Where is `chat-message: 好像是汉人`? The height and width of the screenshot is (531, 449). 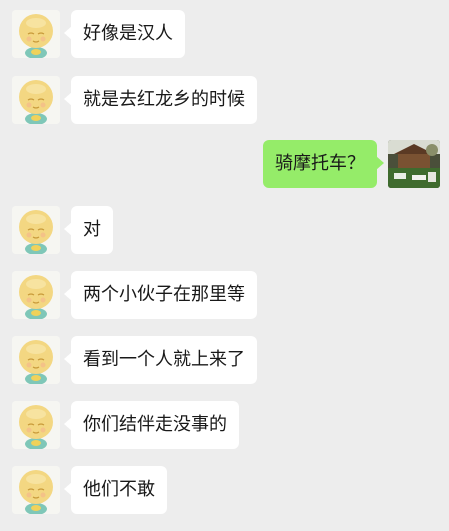
chat-message: 好像是汉人 is located at coordinates (98, 34).